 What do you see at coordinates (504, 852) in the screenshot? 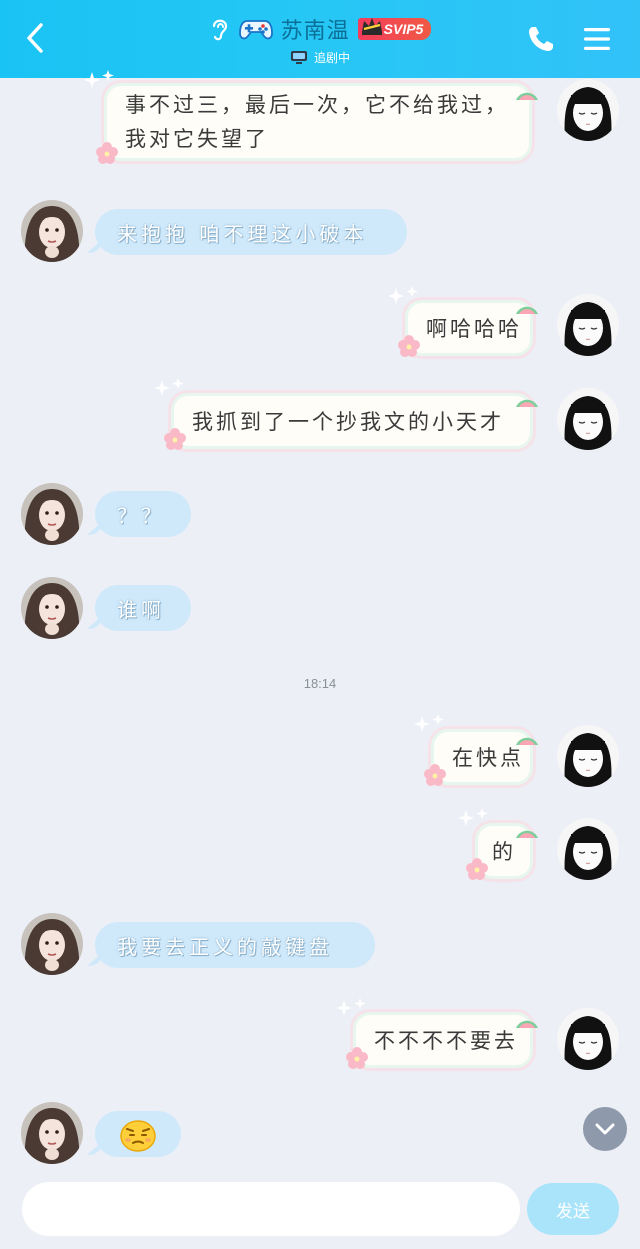
I see `message-text: 的` at bounding box center [504, 852].